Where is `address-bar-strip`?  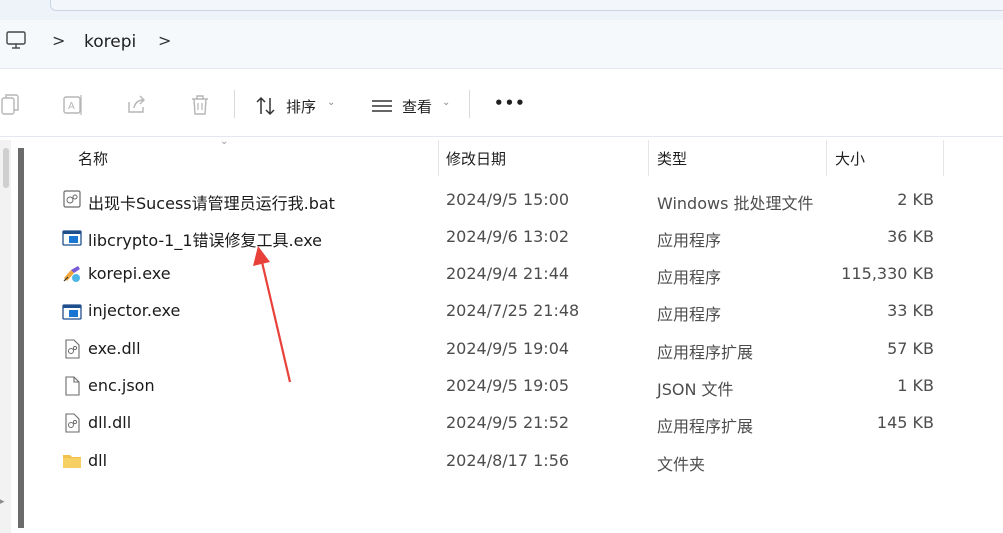 address-bar-strip is located at coordinates (501, 10).